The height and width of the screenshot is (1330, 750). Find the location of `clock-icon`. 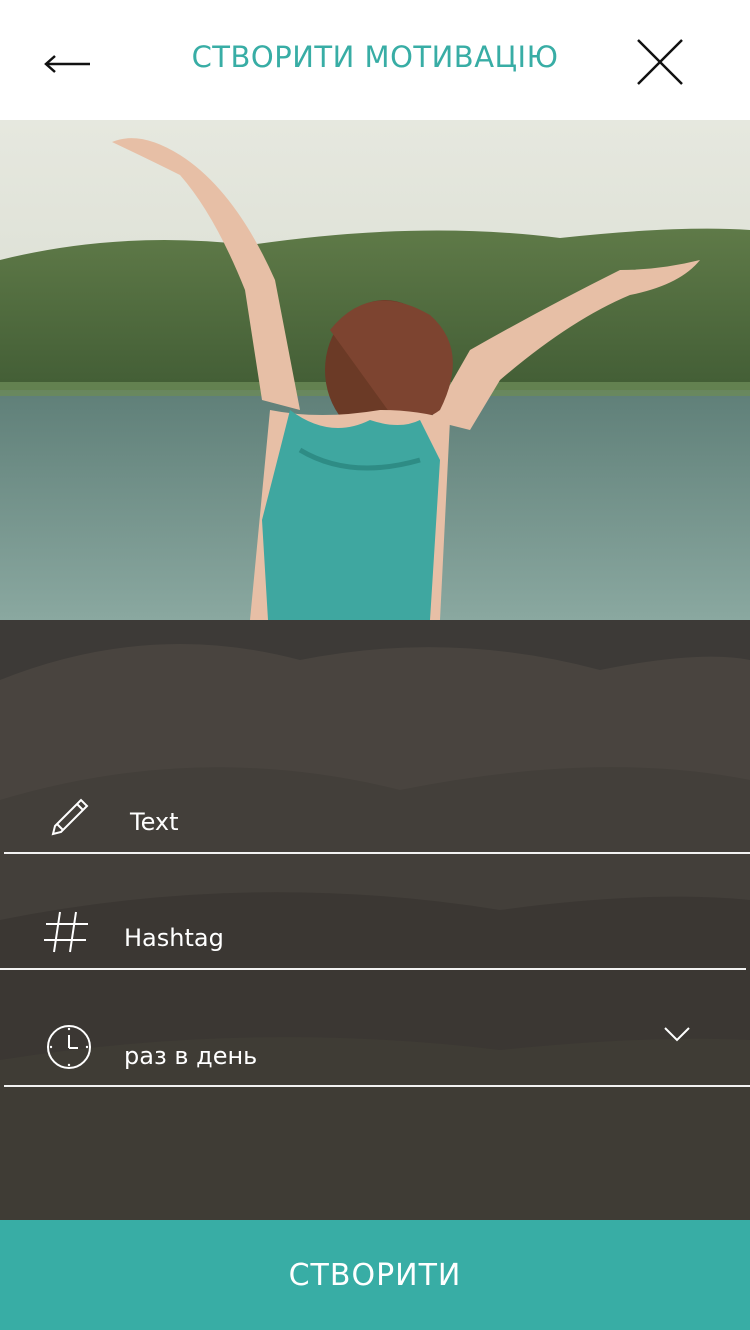

clock-icon is located at coordinates (69, 1047).